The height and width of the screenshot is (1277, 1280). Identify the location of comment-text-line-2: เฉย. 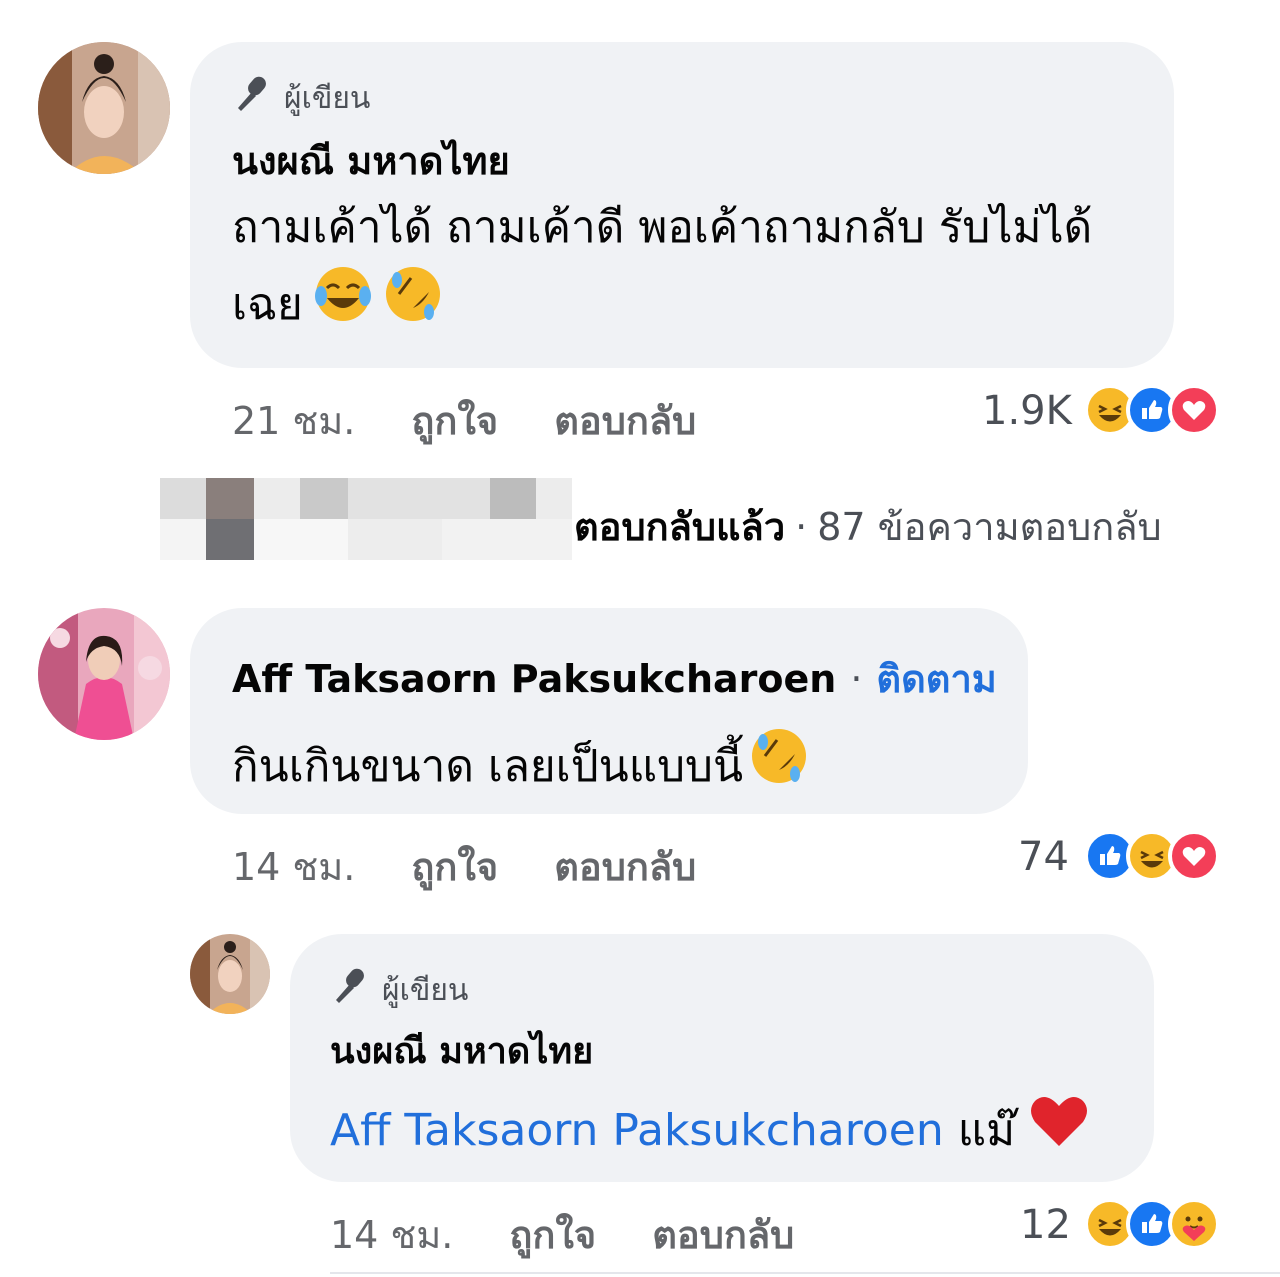
(692, 305).